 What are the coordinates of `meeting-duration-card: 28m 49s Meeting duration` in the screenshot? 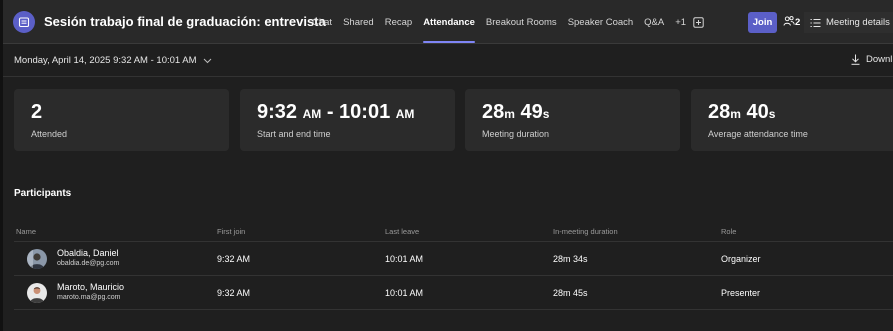 It's located at (572, 120).